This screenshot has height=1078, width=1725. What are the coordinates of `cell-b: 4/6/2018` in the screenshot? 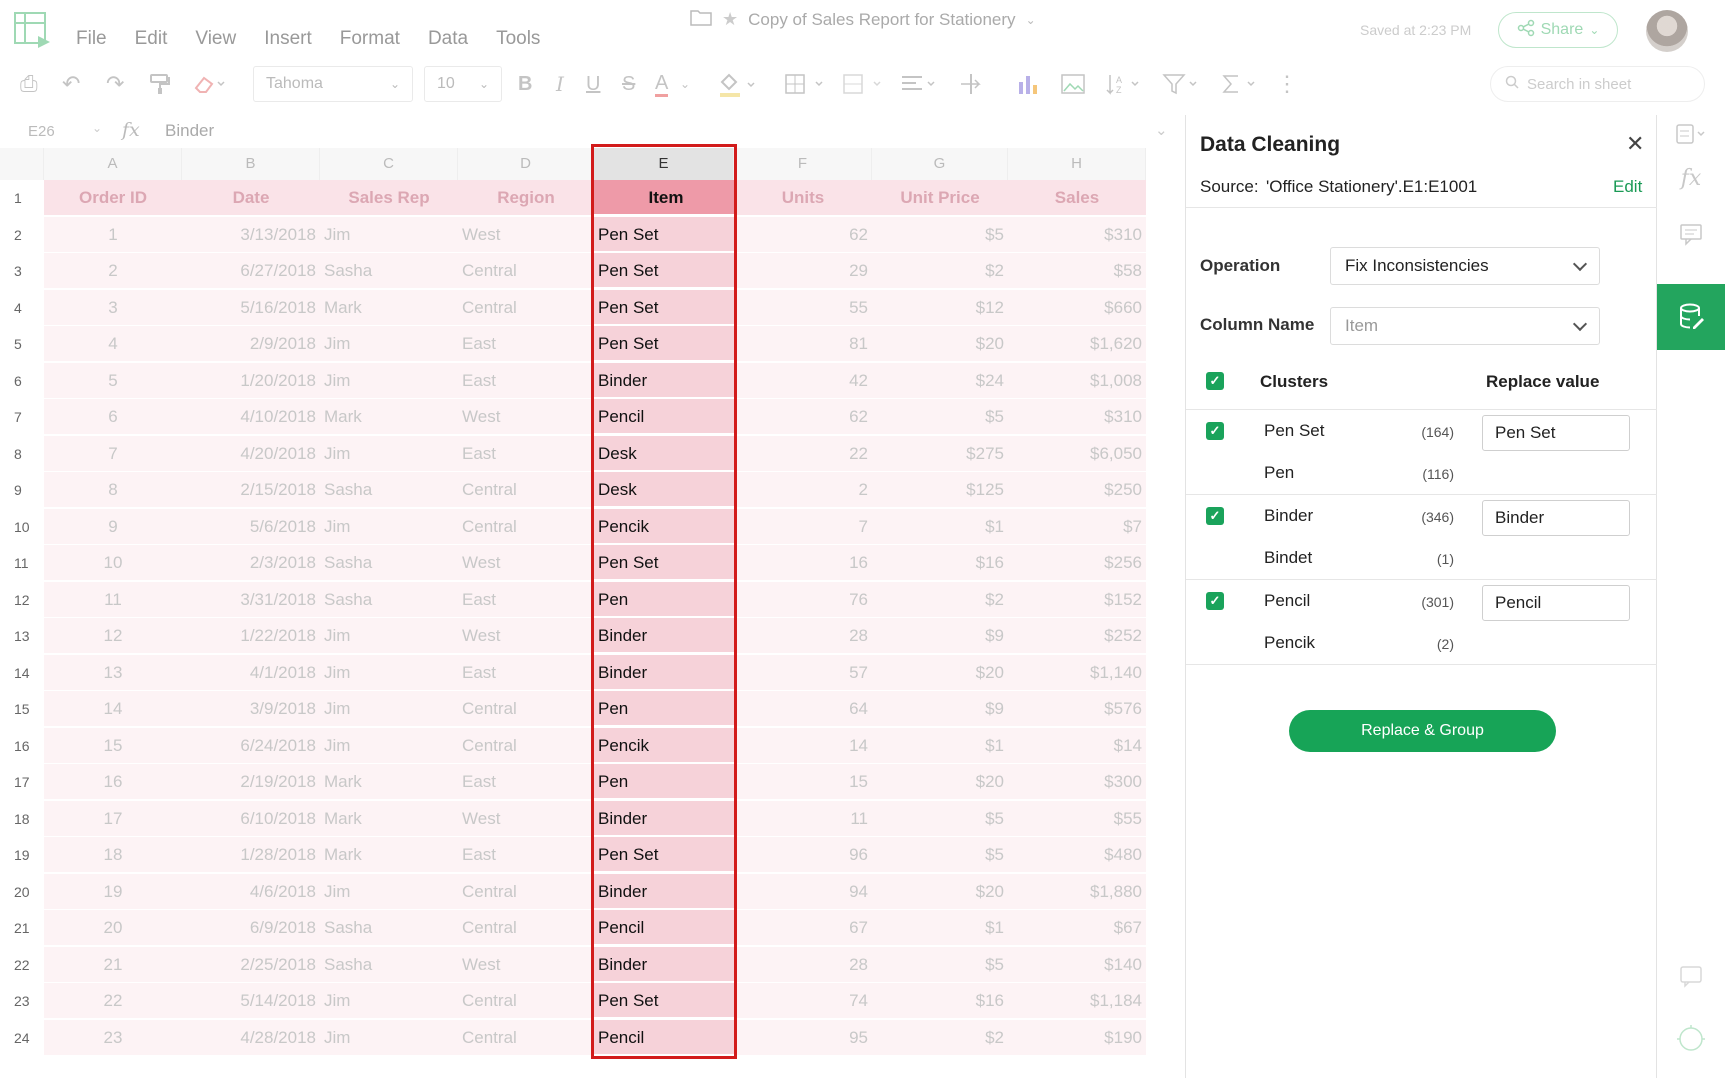 It's located at (251, 891).